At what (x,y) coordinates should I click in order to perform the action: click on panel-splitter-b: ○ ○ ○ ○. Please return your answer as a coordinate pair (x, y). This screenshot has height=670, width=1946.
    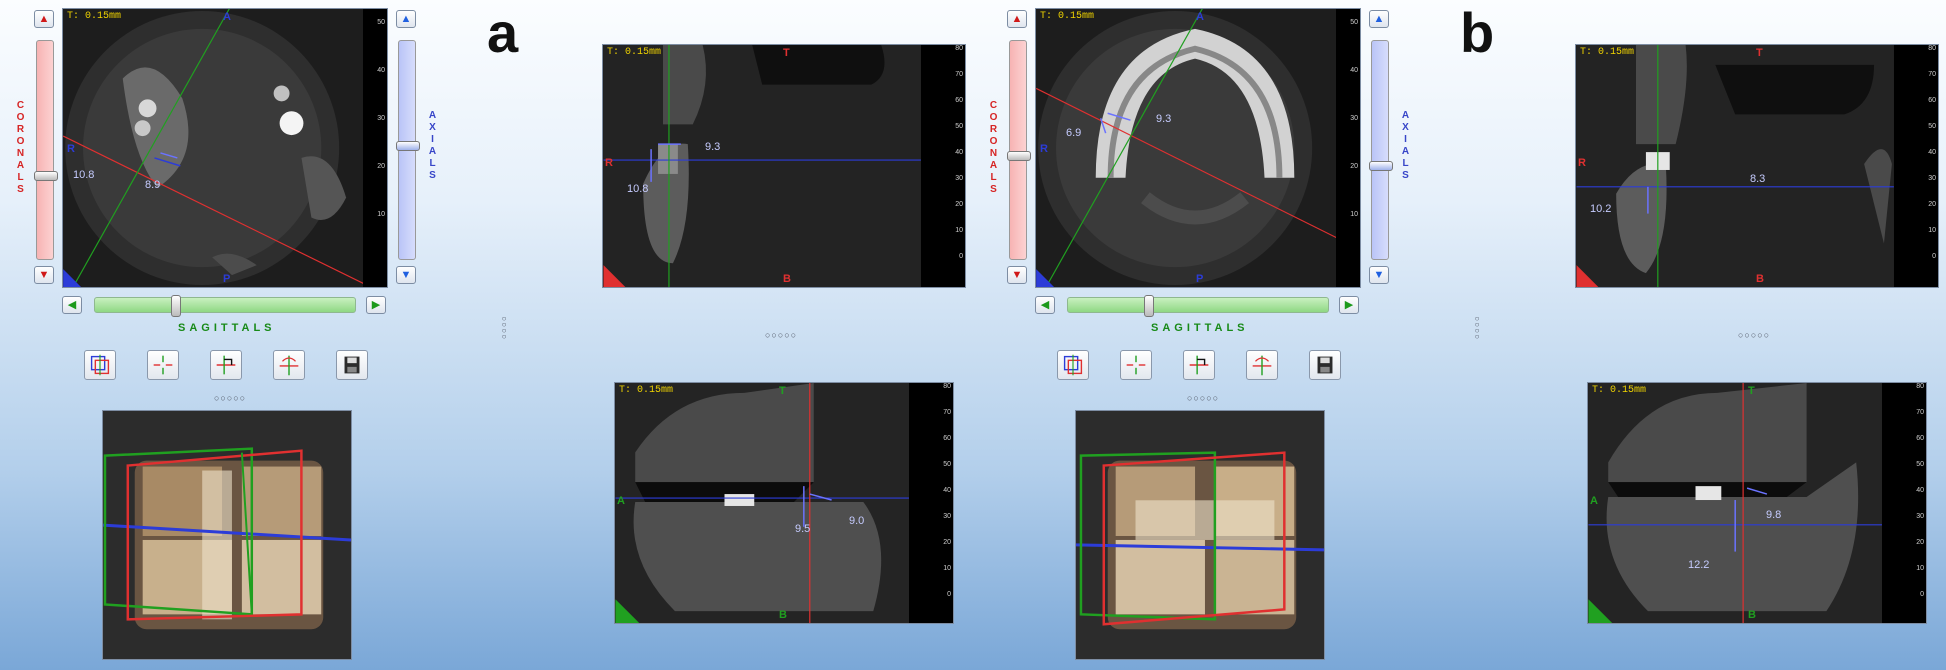
    Looking at the image, I should click on (1477, 328).